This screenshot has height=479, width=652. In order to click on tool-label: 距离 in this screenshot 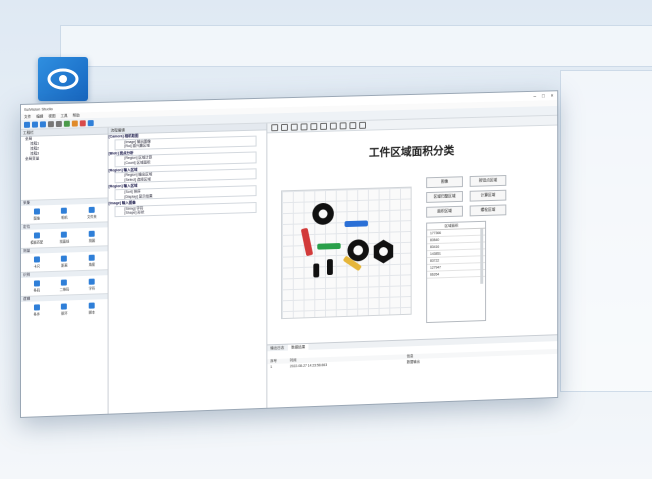, I will do `click(64, 265)`.